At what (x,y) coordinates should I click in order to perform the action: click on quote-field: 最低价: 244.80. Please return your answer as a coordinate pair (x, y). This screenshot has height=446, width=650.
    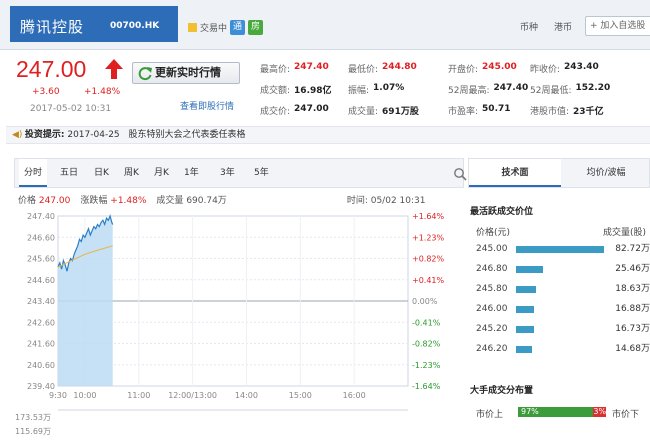
    Looking at the image, I should click on (382, 68).